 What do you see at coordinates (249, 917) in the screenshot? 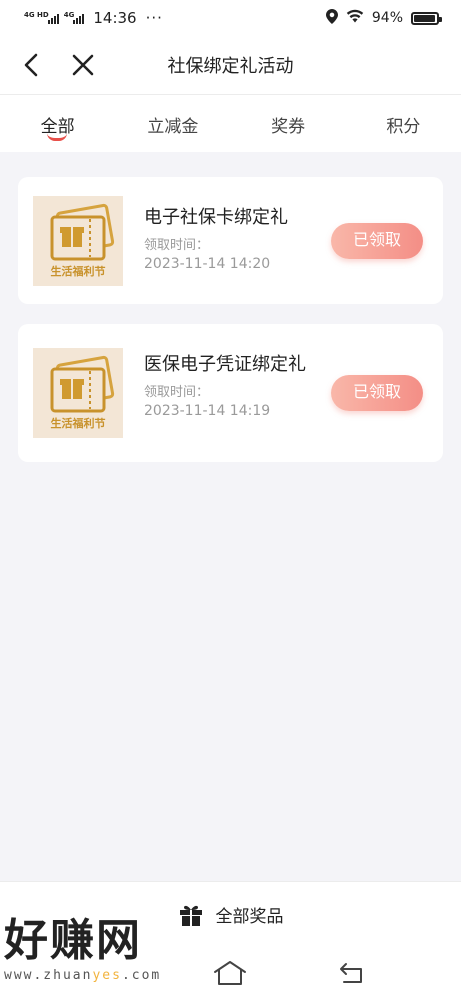
I see `all-prizes-label: 全部奖品` at bounding box center [249, 917].